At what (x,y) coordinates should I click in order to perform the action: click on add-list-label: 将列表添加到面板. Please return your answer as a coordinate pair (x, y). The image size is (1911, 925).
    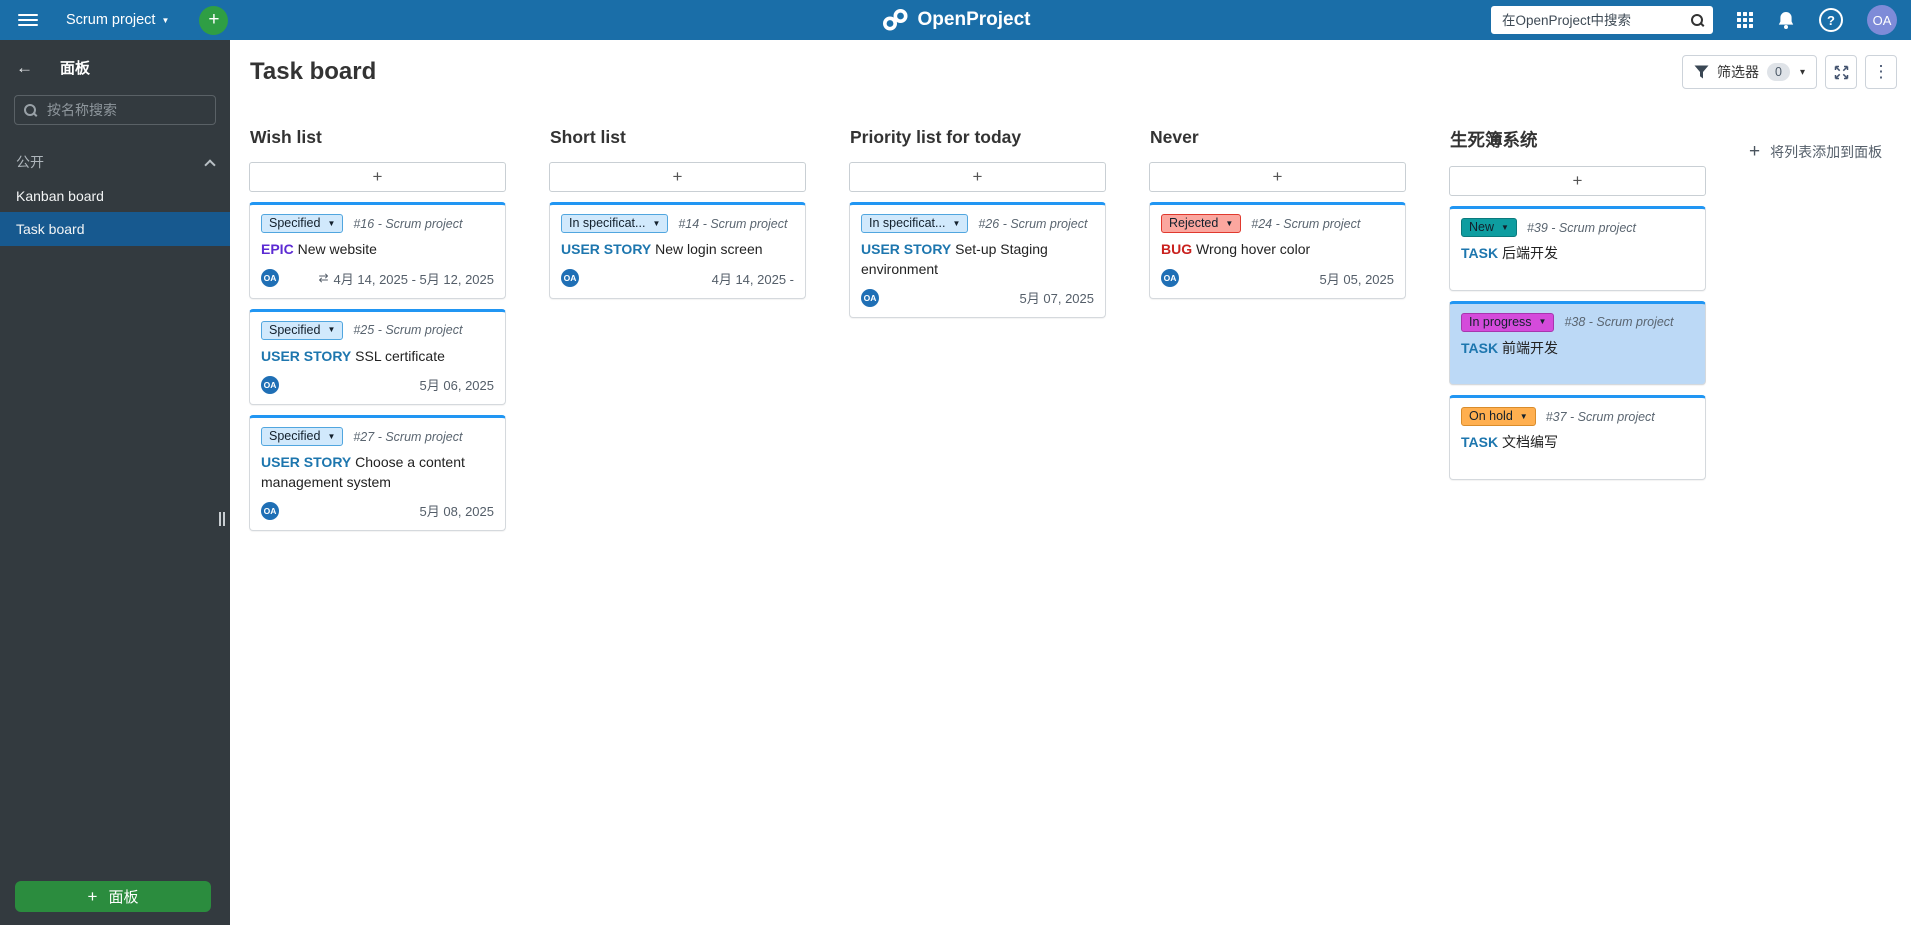
    Looking at the image, I should click on (1826, 152).